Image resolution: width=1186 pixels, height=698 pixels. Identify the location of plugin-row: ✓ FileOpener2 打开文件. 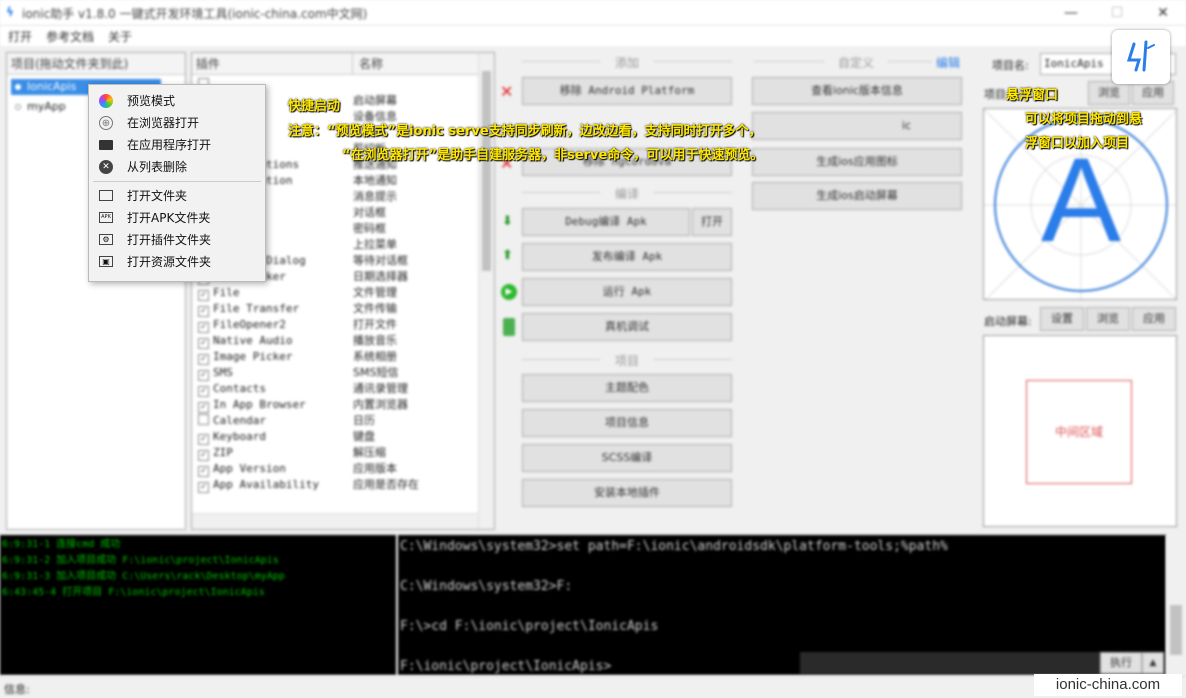
(336, 325).